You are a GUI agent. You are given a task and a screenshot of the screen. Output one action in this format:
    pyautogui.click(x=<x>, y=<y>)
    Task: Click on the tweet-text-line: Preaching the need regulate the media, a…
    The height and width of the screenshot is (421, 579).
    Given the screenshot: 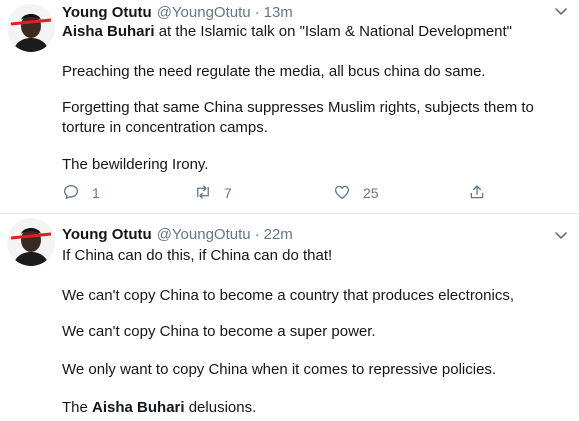 What is the action you would take?
    pyautogui.click(x=274, y=71)
    